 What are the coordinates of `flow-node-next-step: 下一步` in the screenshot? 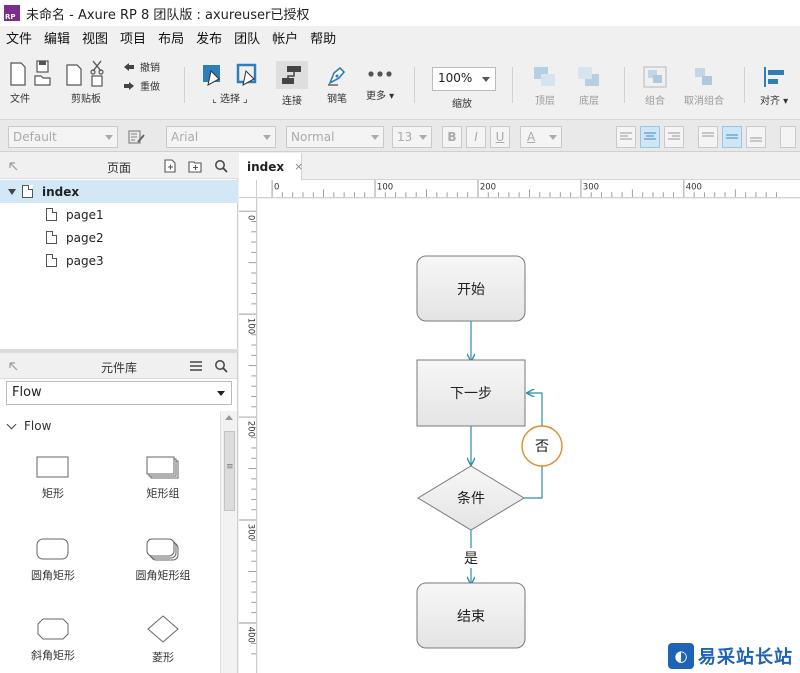 It's located at (471, 393).